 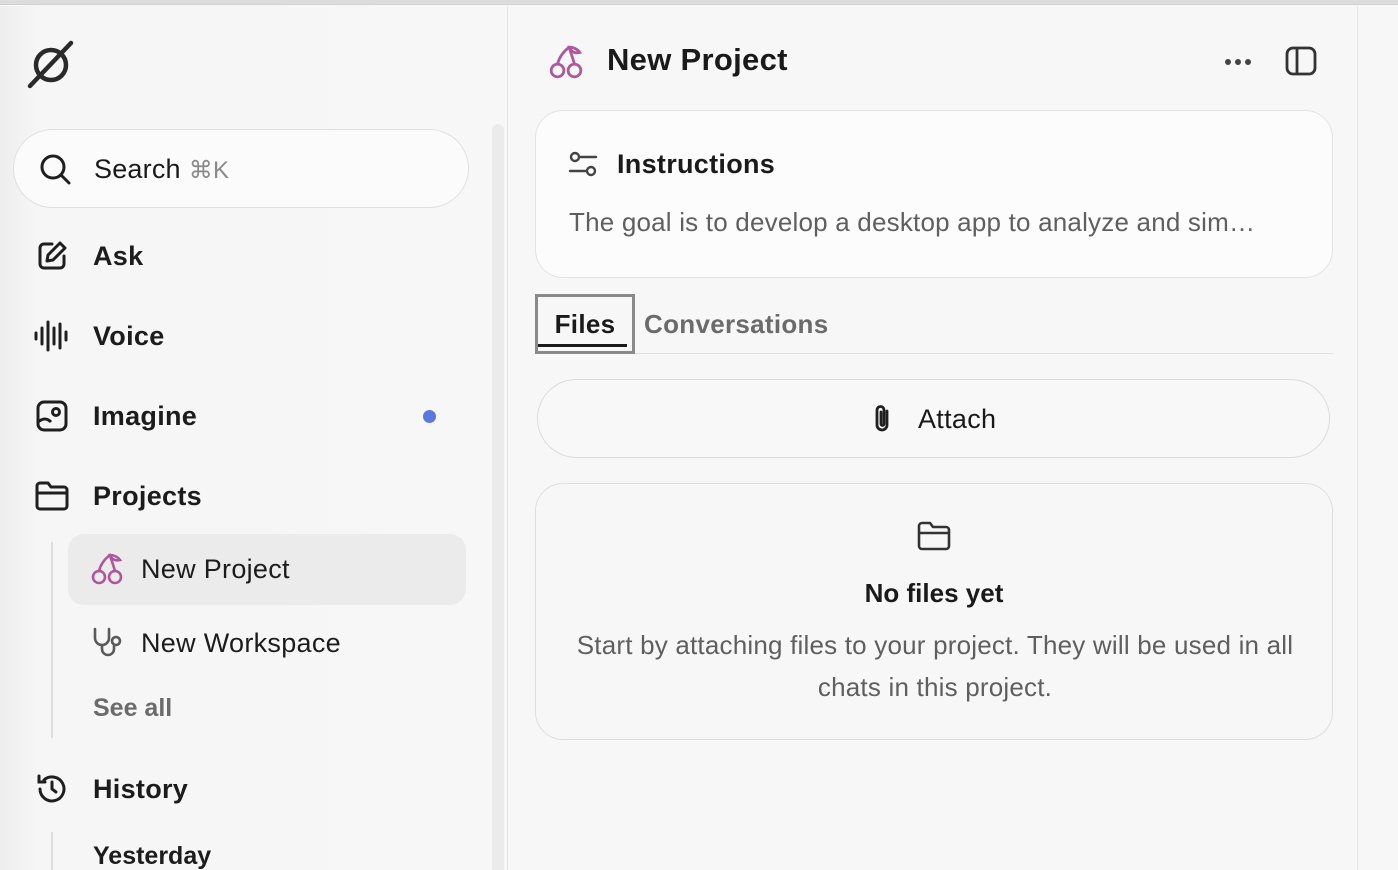 I want to click on history-rail, so click(x=52, y=851).